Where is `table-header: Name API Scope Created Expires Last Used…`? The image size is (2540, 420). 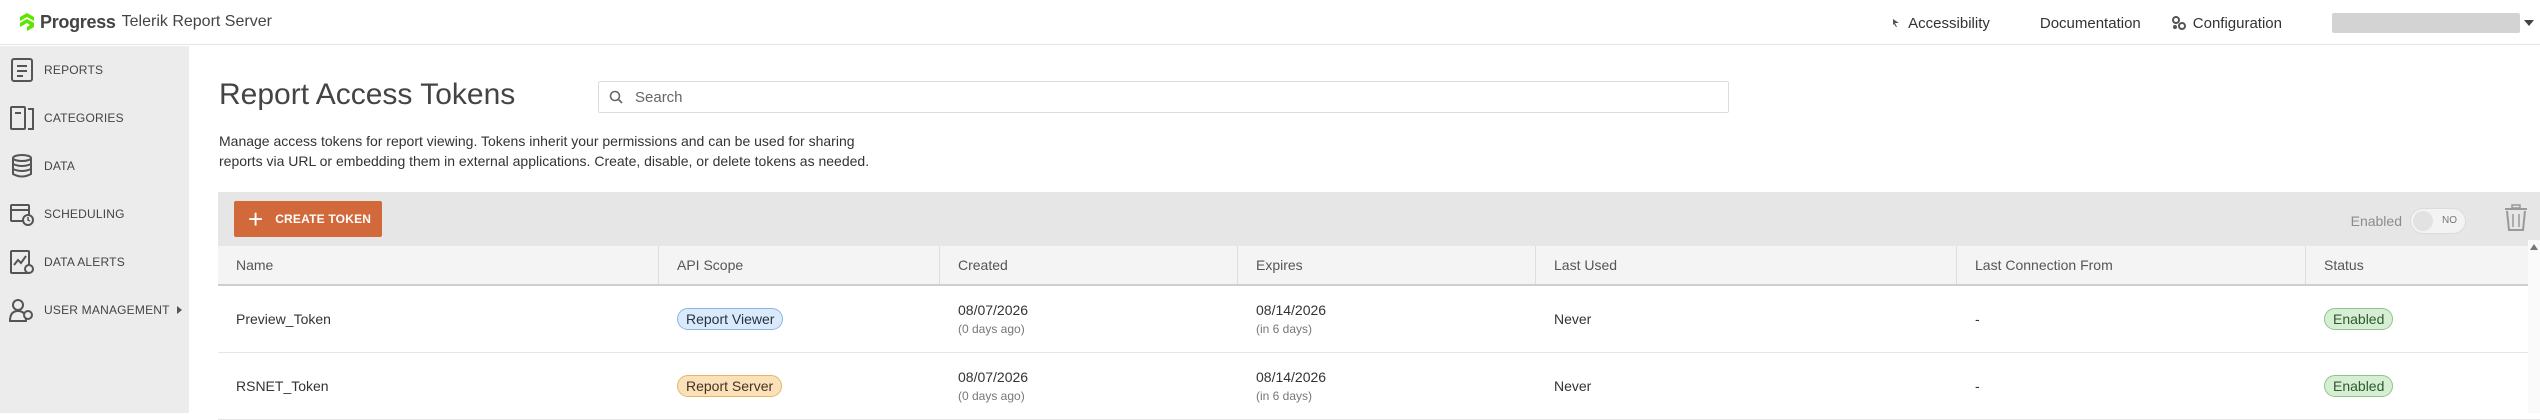
table-header: Name API Scope Created Expires Last Used… is located at coordinates (1379, 266).